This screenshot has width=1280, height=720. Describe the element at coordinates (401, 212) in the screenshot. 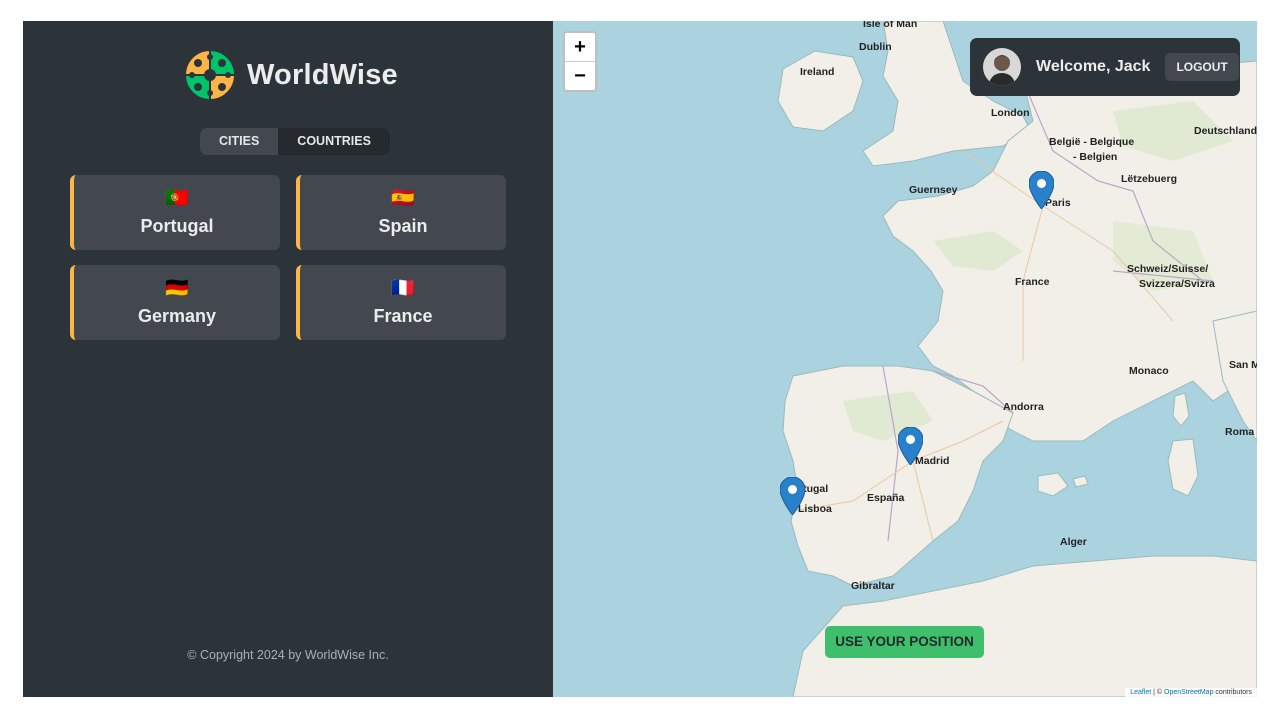

I see `country-card-spain: 🇪🇸 Spain` at that location.